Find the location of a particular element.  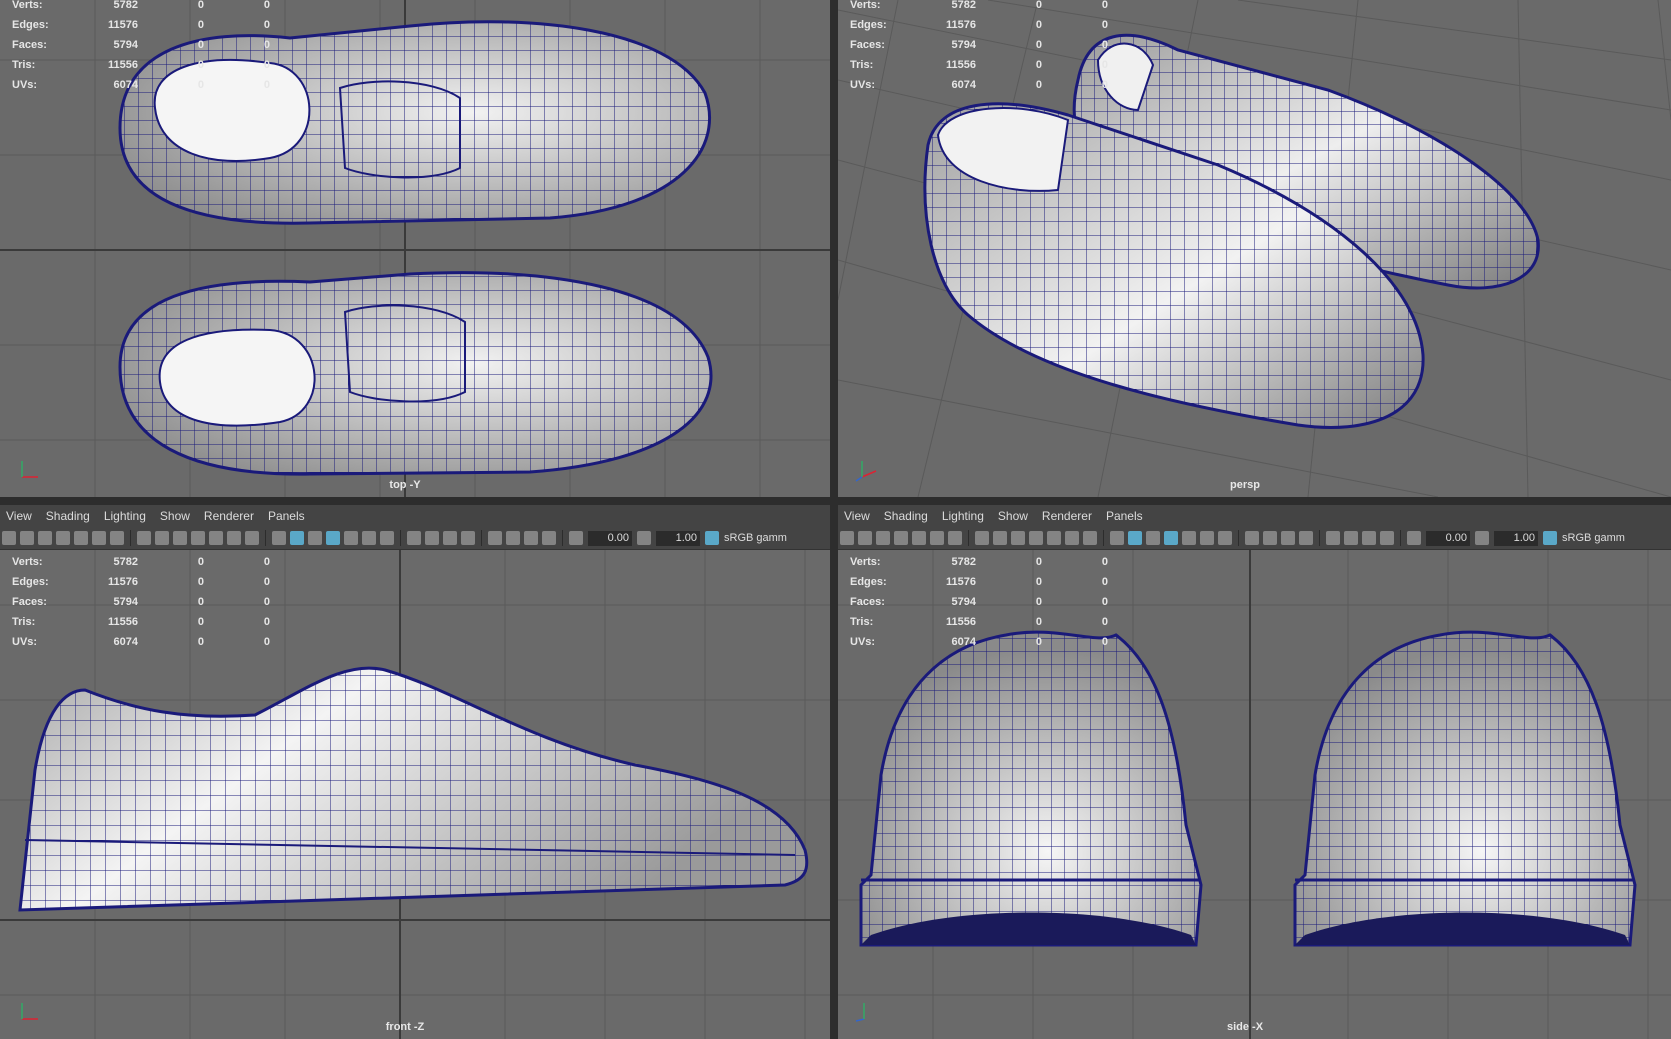

camera-label: persp is located at coordinates (1245, 485).